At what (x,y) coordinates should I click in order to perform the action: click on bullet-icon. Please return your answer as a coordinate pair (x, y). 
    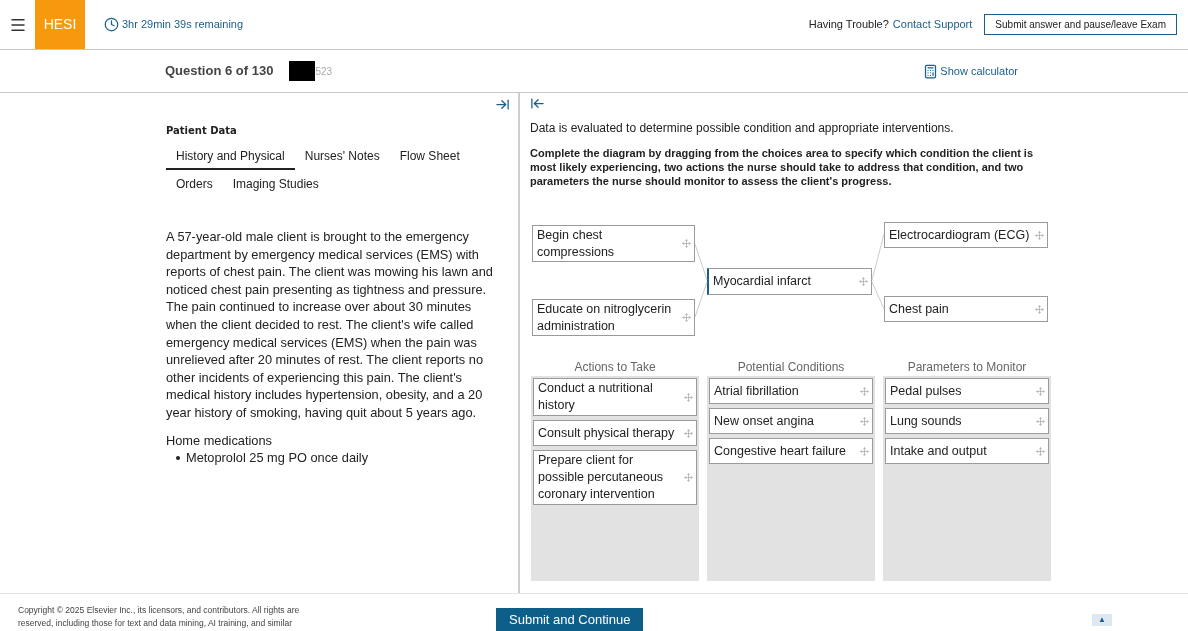
    Looking at the image, I should click on (178, 458).